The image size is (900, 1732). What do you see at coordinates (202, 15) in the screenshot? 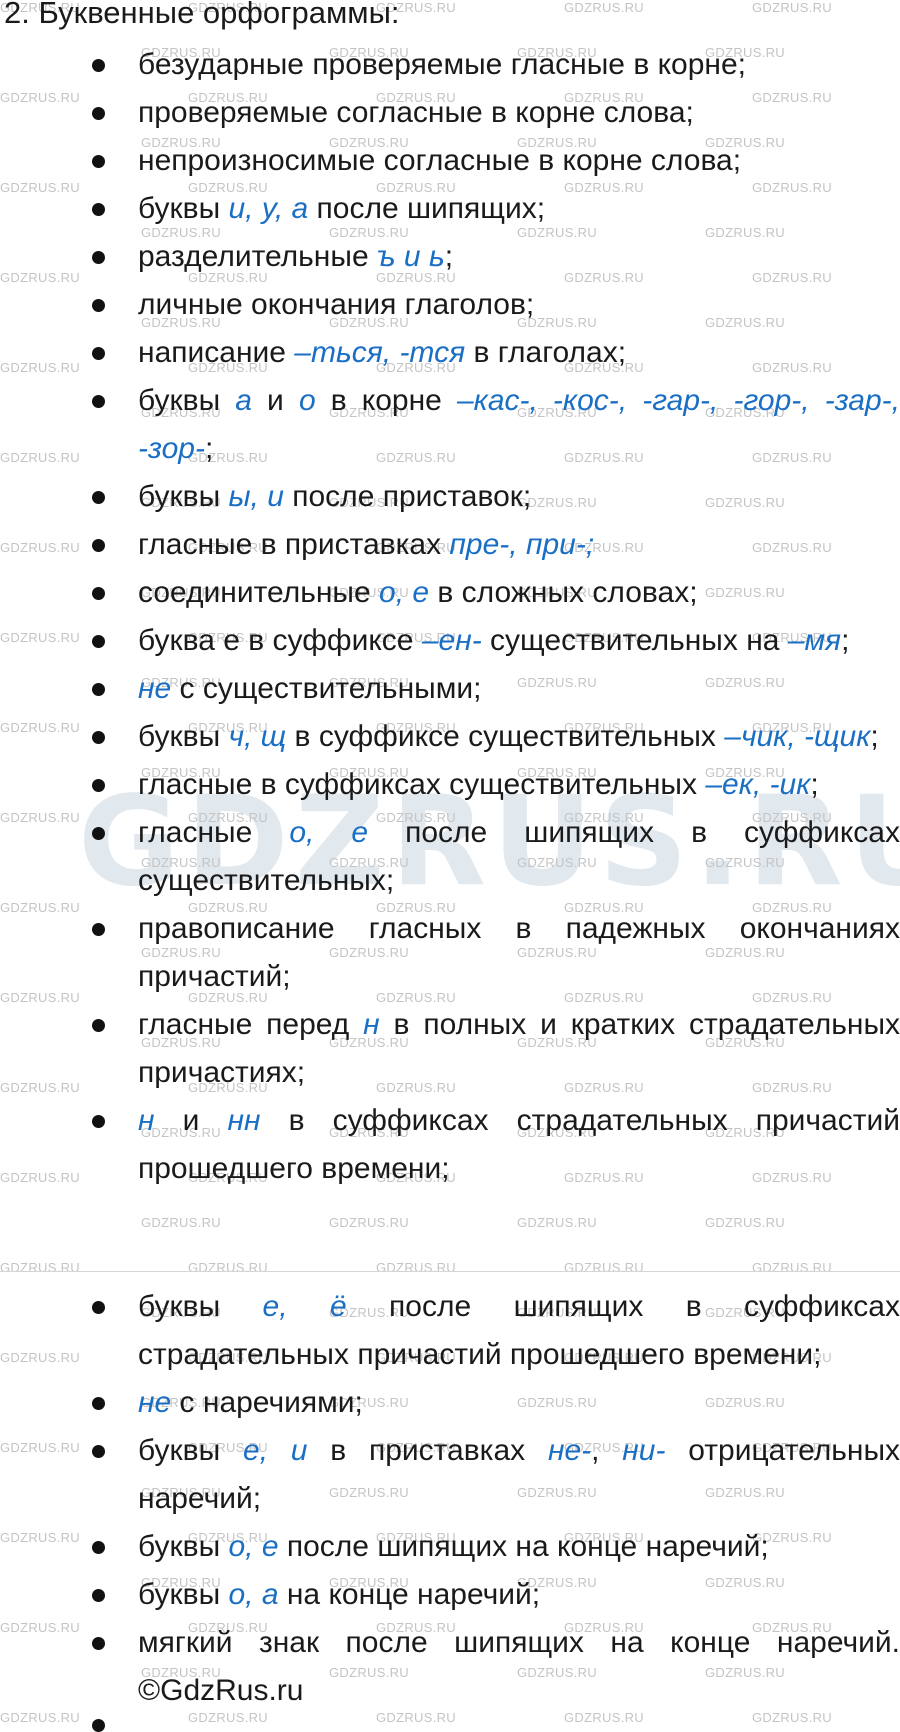
I see `section-heading: 2. Буквенные орфограммы:` at bounding box center [202, 15].